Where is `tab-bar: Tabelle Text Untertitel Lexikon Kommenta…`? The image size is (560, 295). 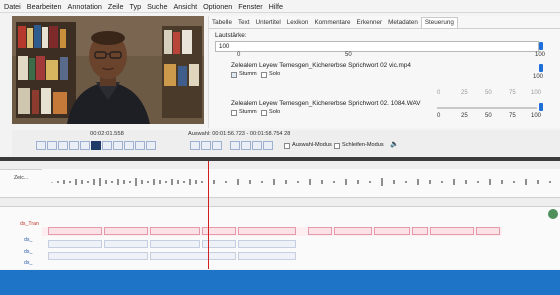
tab-bar: Tabelle Text Untertitel Lexikon Kommenta… is located at coordinates (384, 22).